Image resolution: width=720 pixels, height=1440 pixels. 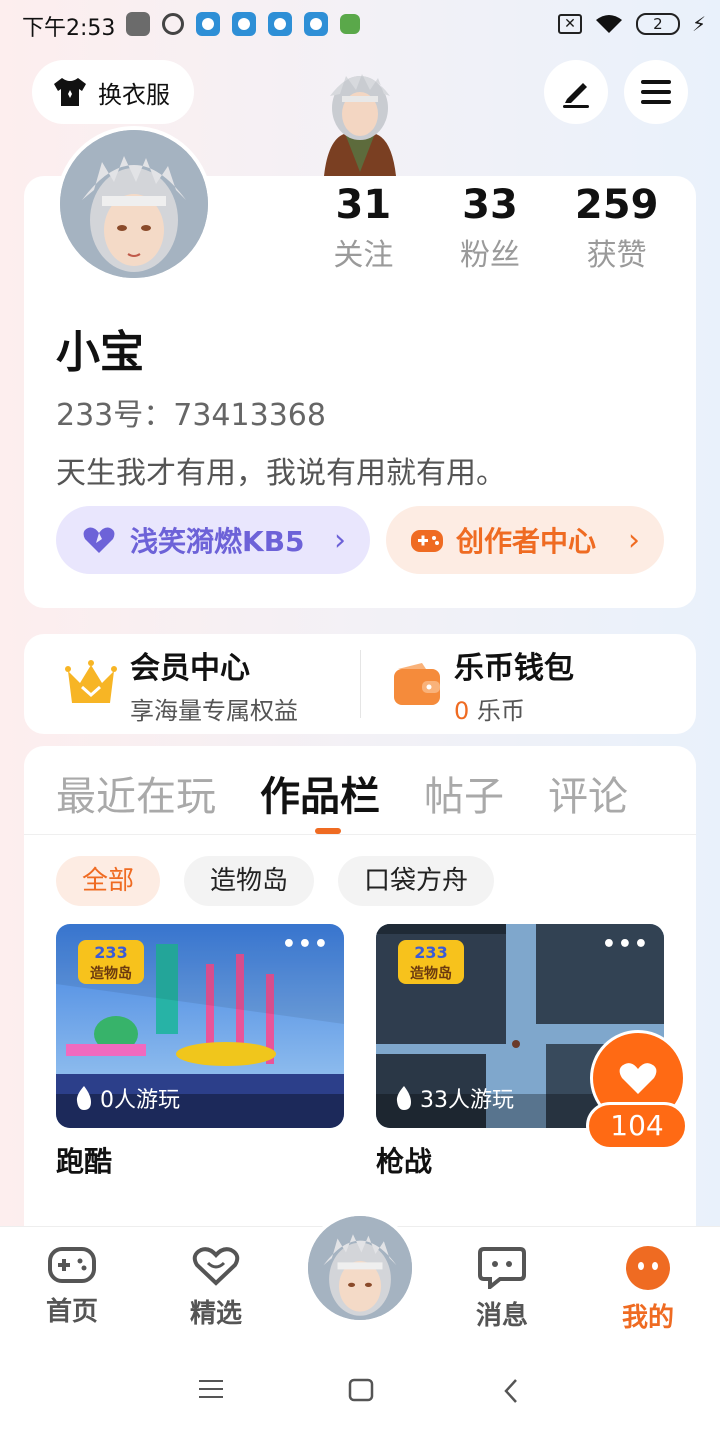 What do you see at coordinates (173, 24) in the screenshot?
I see `music-notification-icon` at bounding box center [173, 24].